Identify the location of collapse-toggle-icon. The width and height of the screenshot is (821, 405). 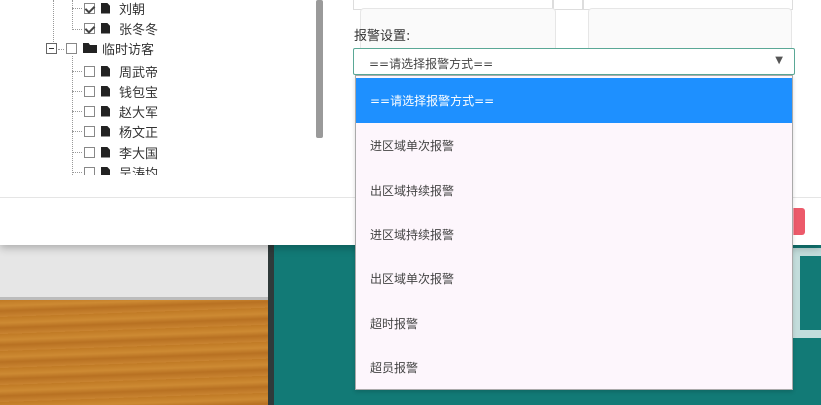
(51, 48).